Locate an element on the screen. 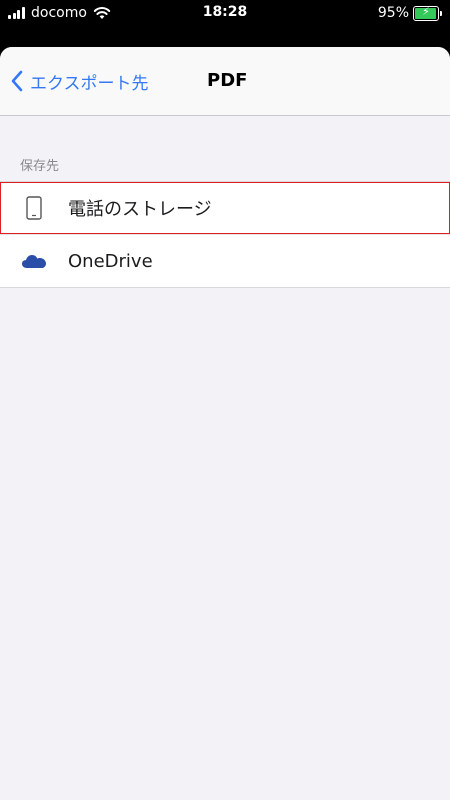 This screenshot has height=800, width=450. chevron-left-icon is located at coordinates (17, 81).